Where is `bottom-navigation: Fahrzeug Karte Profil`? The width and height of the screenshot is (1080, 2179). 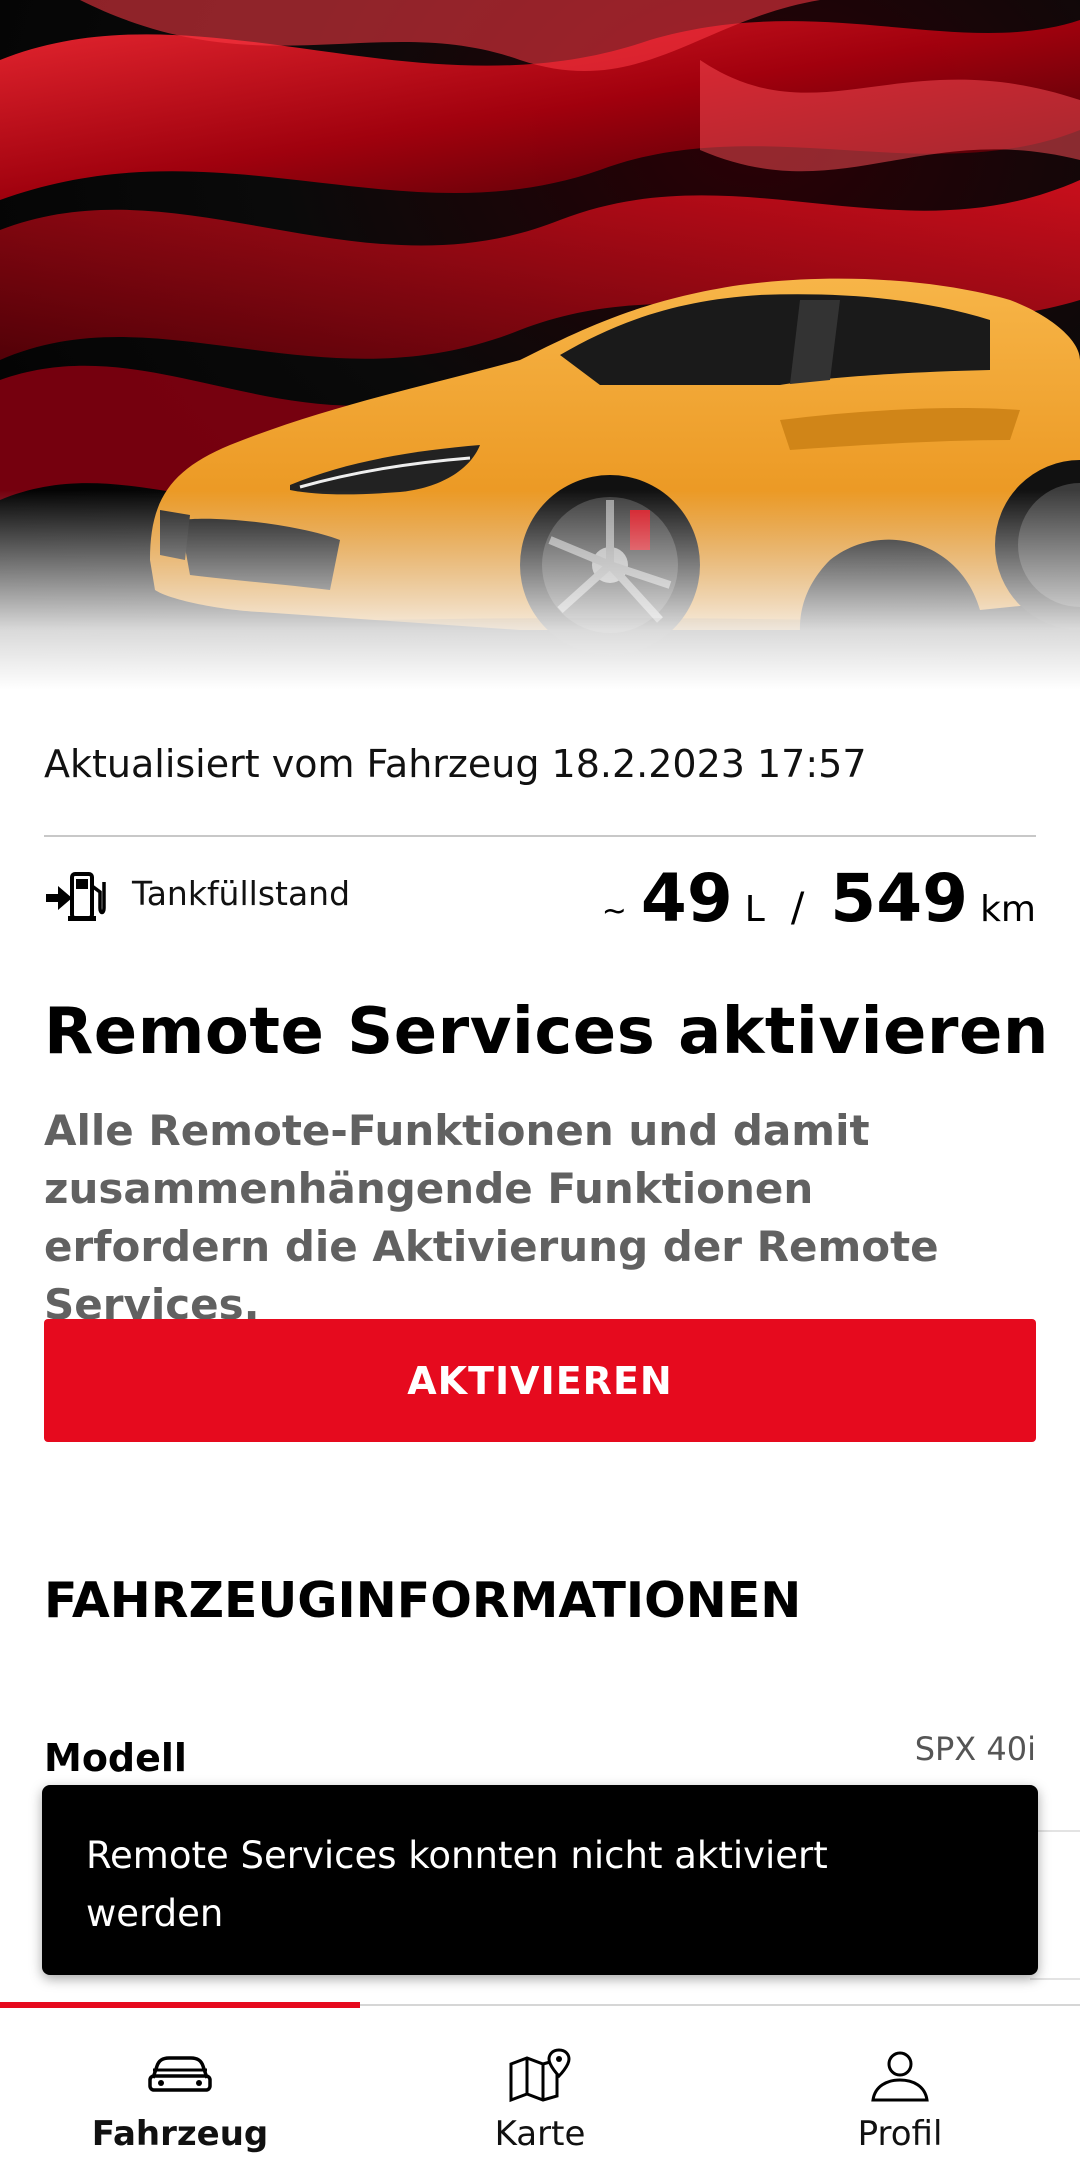 bottom-navigation: Fahrzeug Karte Profil is located at coordinates (540, 2090).